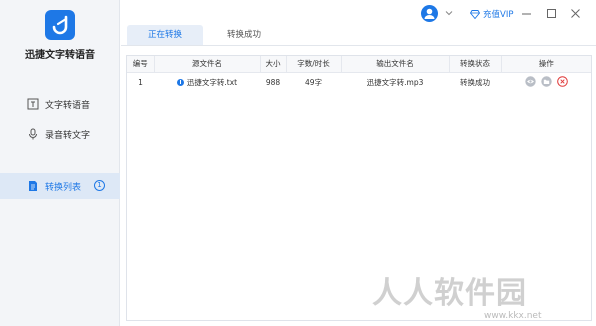 Image resolution: width=596 pixels, height=326 pixels. I want to click on tab-converted: 转换成功, so click(244, 35).